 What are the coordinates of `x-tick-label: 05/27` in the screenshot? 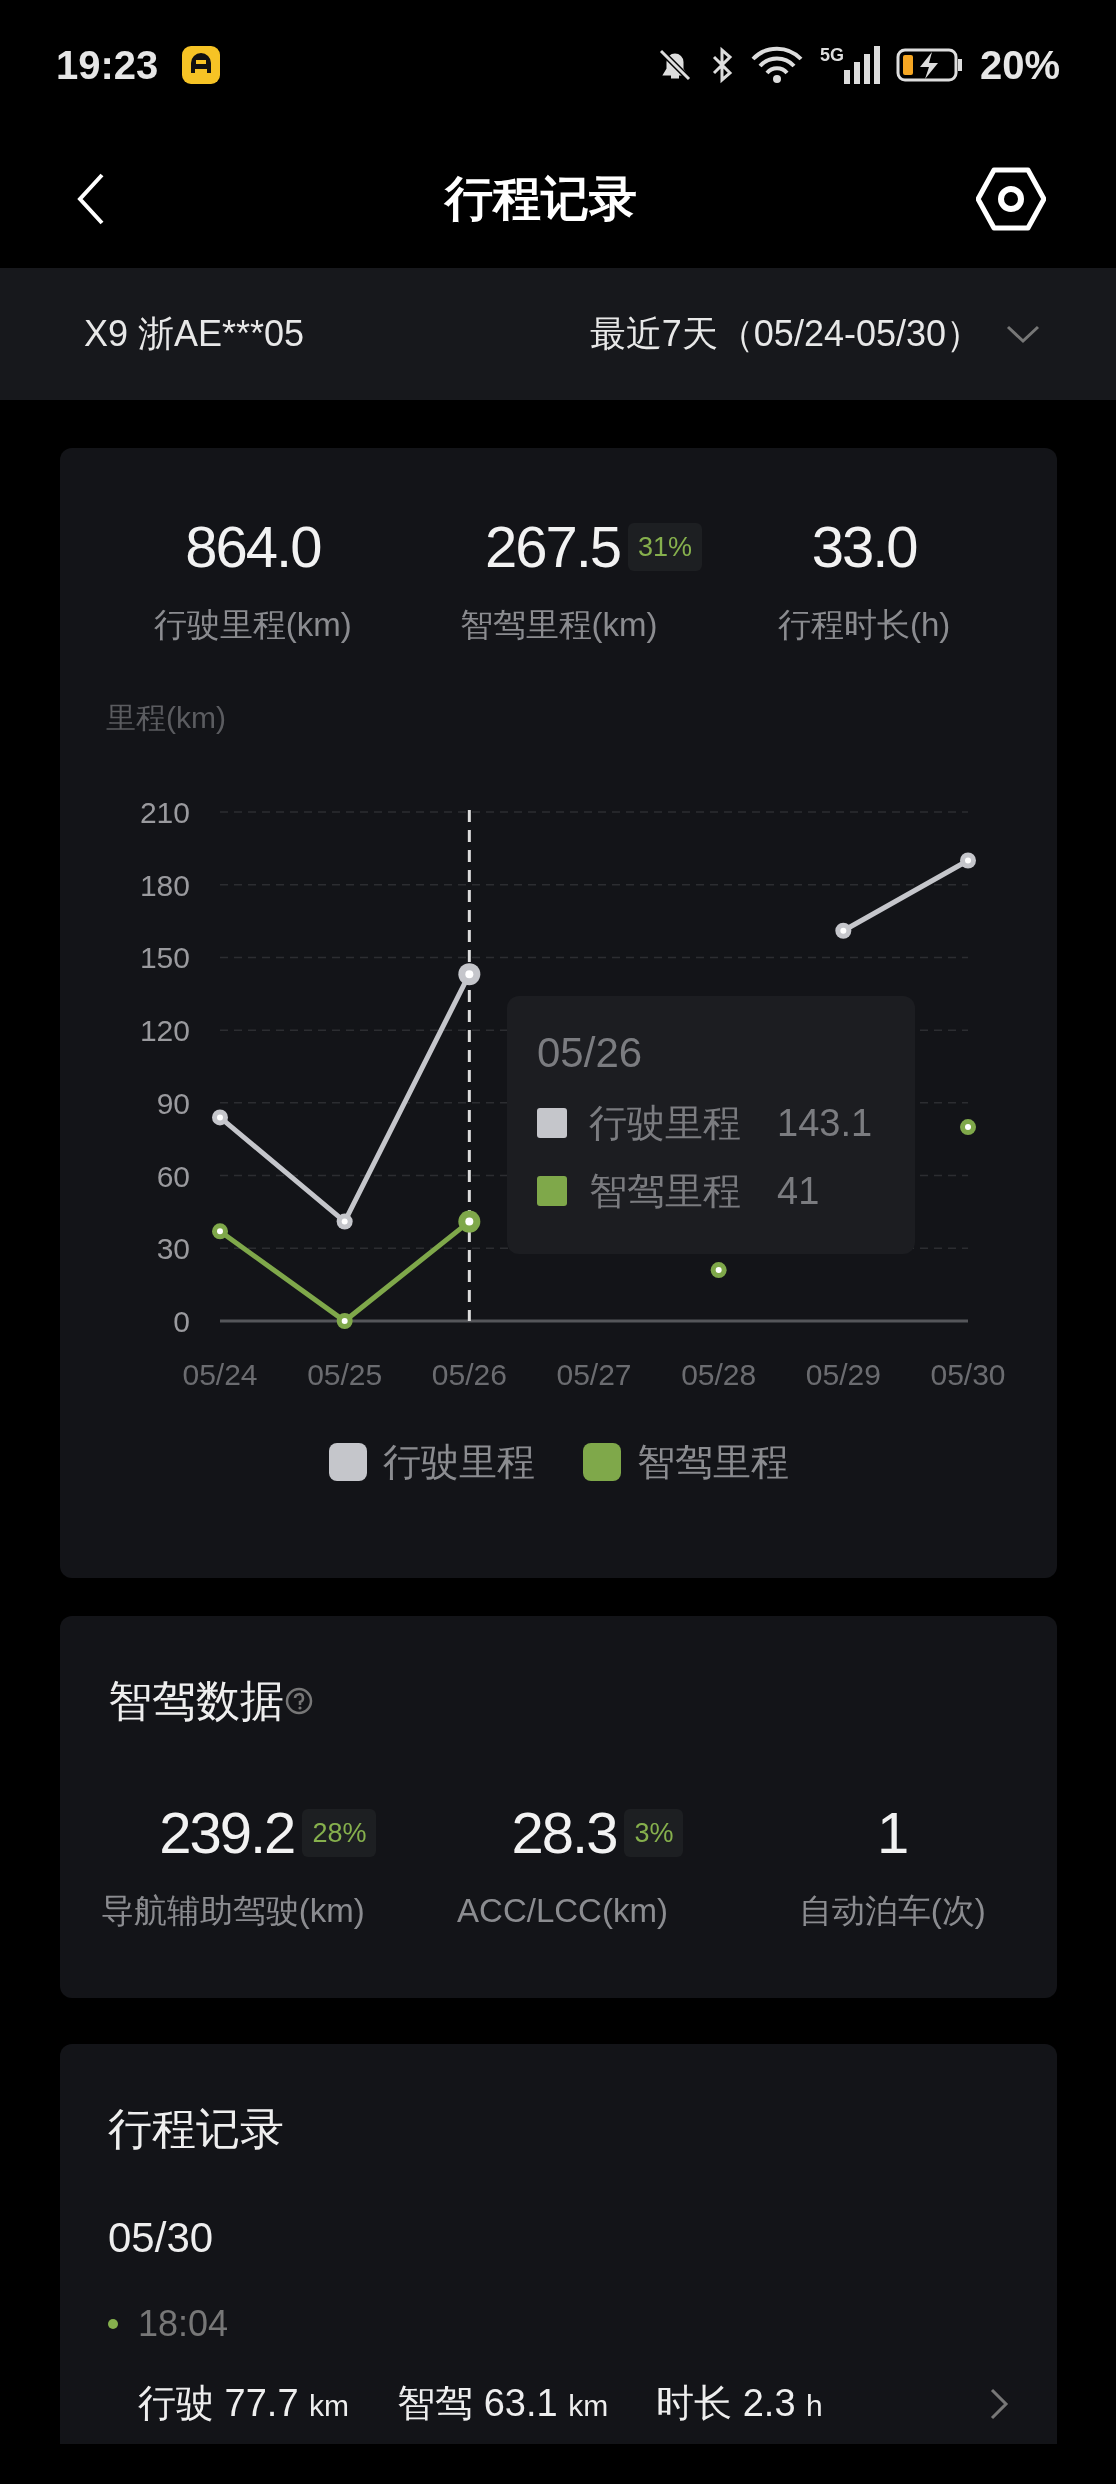 It's located at (594, 1374).